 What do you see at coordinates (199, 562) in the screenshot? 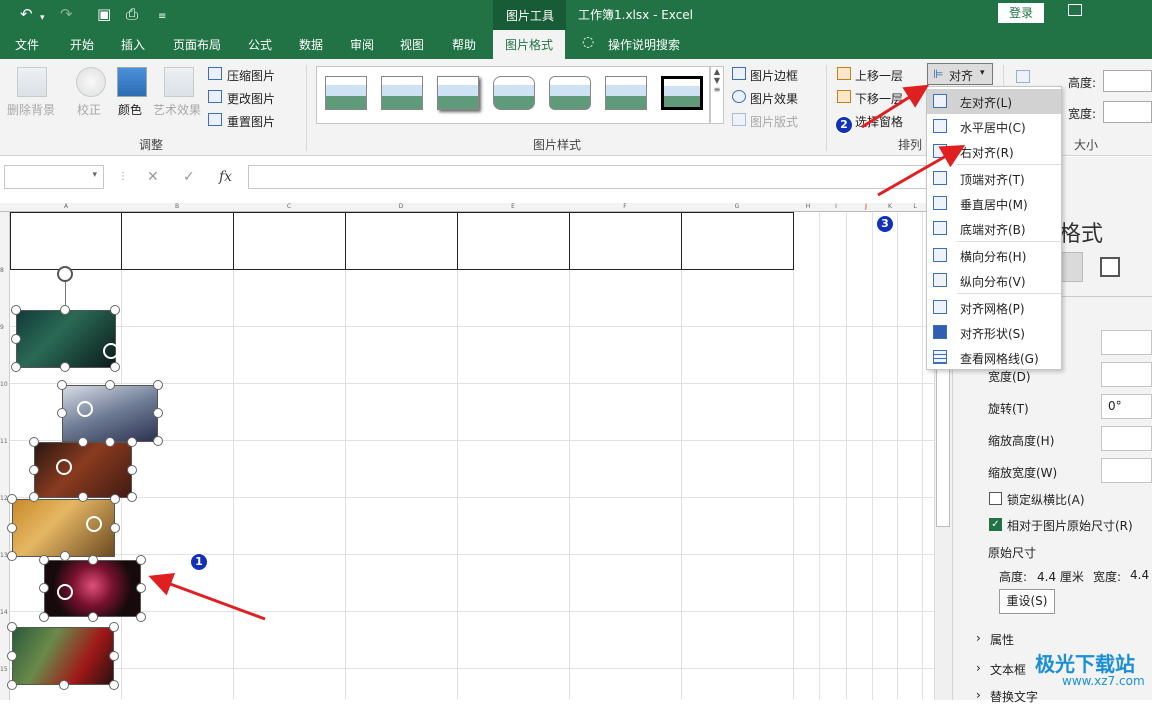
I see `step-badge-1: 1` at bounding box center [199, 562].